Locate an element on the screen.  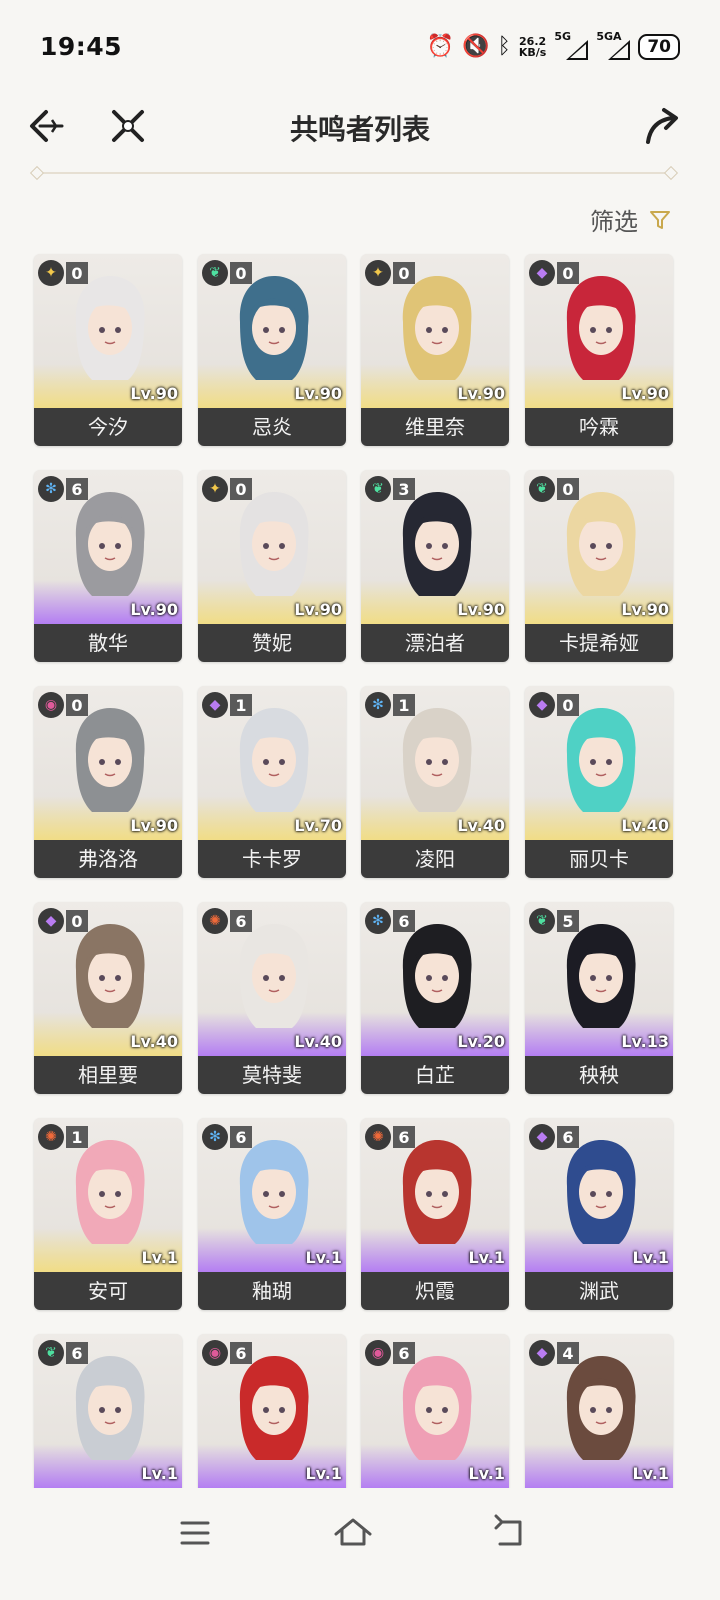
level-label: Lv.70 is located at coordinates (318, 825).